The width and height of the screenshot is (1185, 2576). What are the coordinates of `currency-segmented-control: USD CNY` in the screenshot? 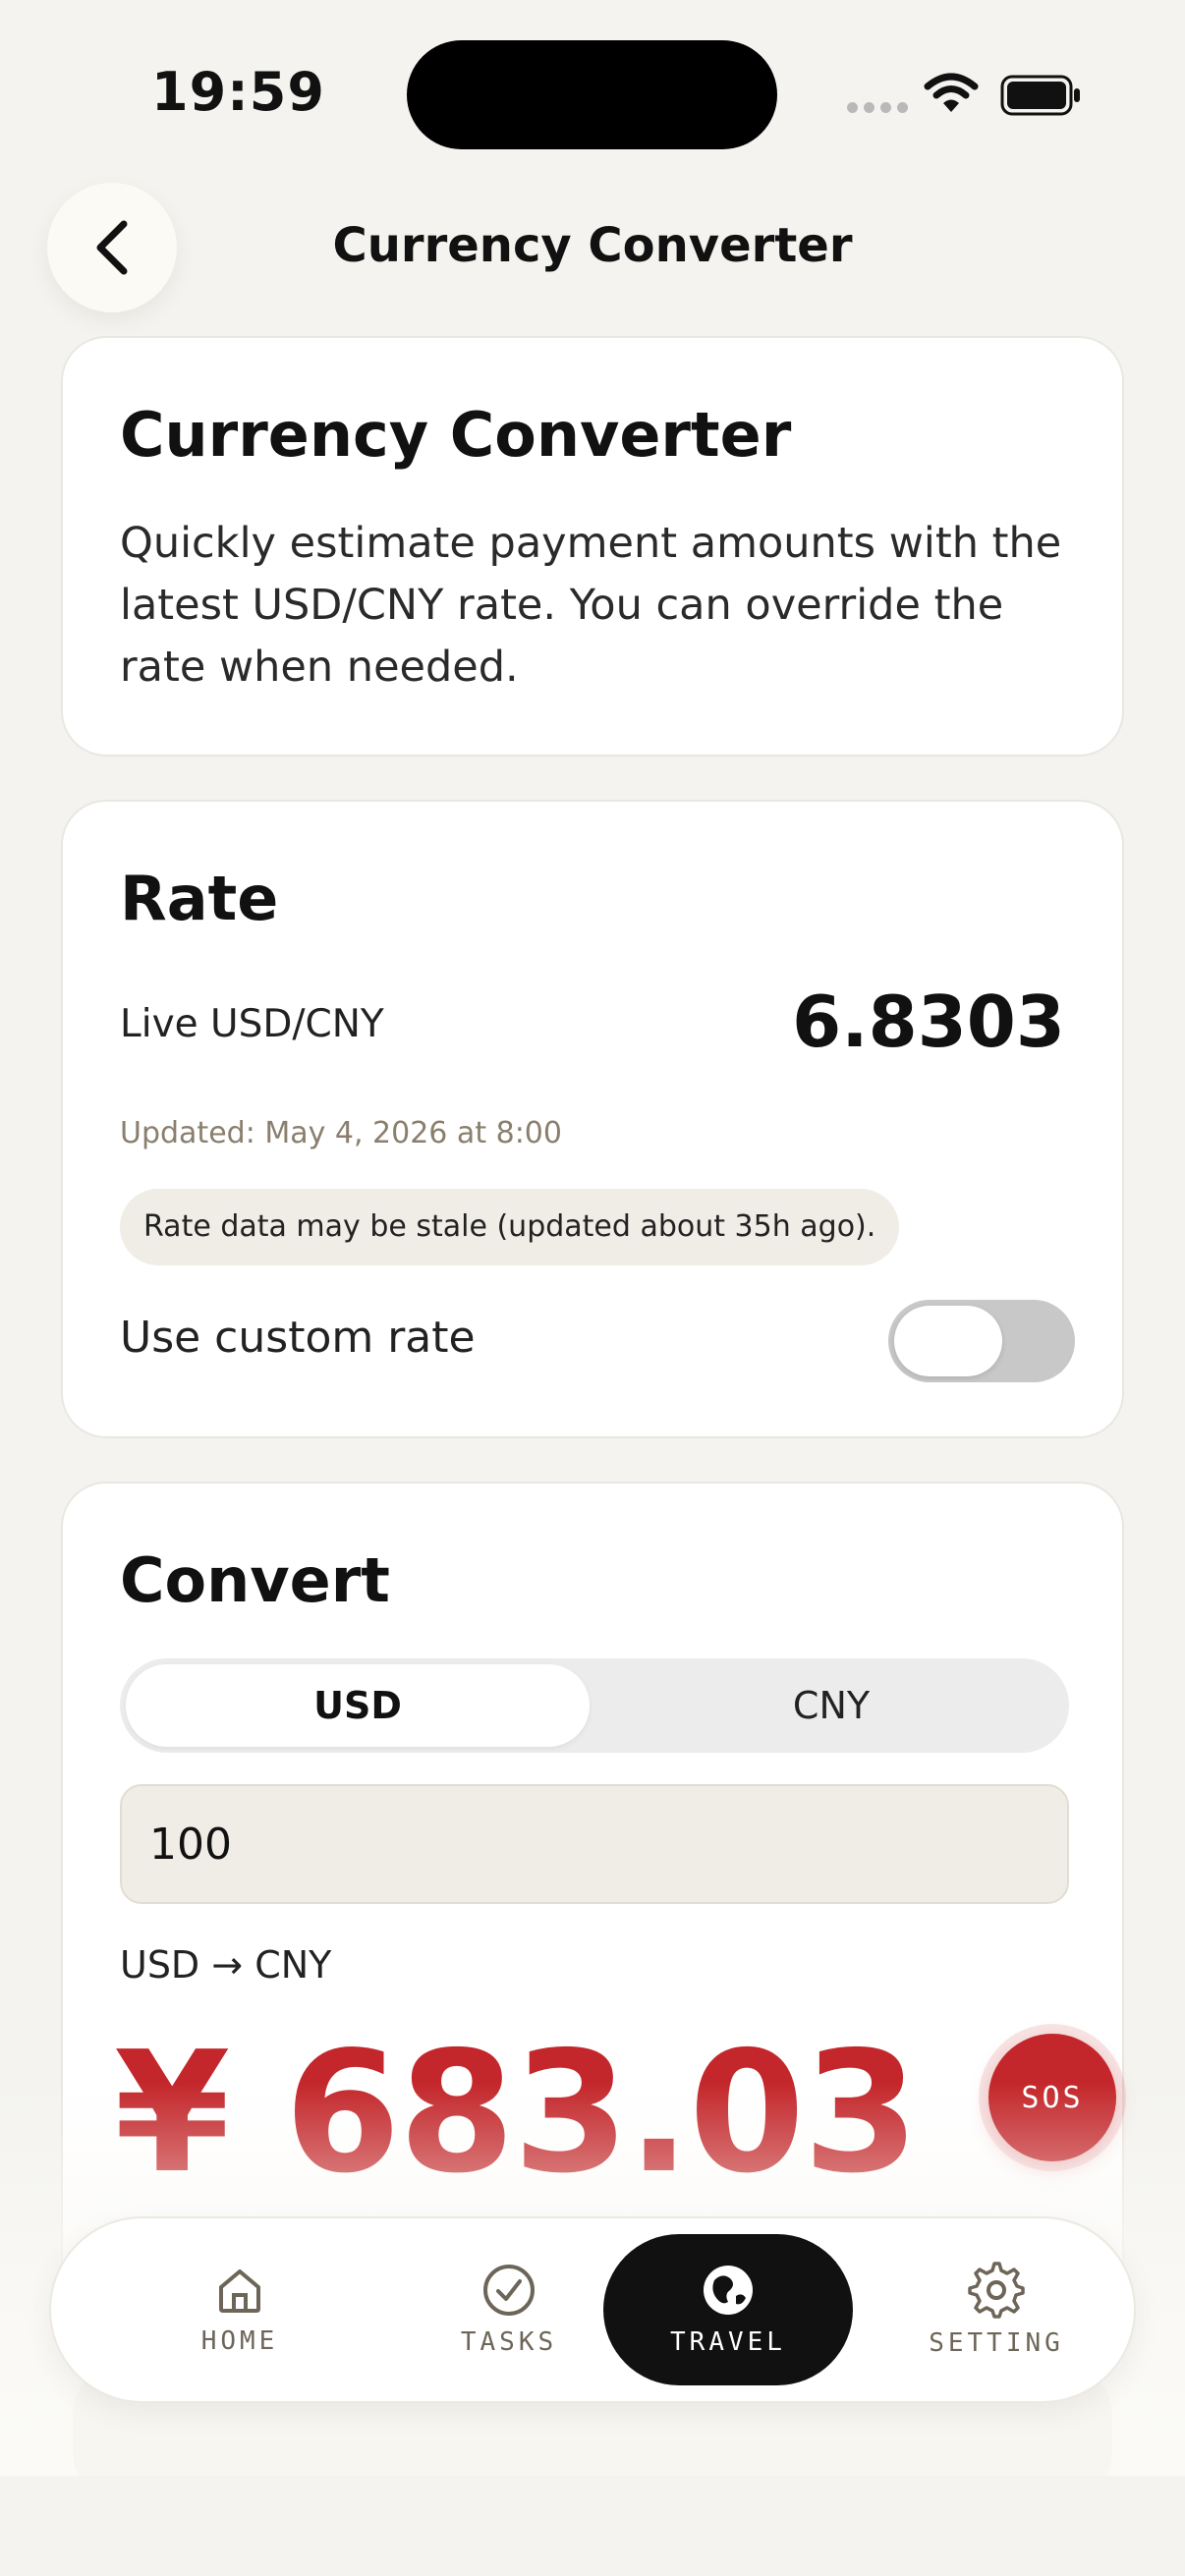 It's located at (594, 1705).